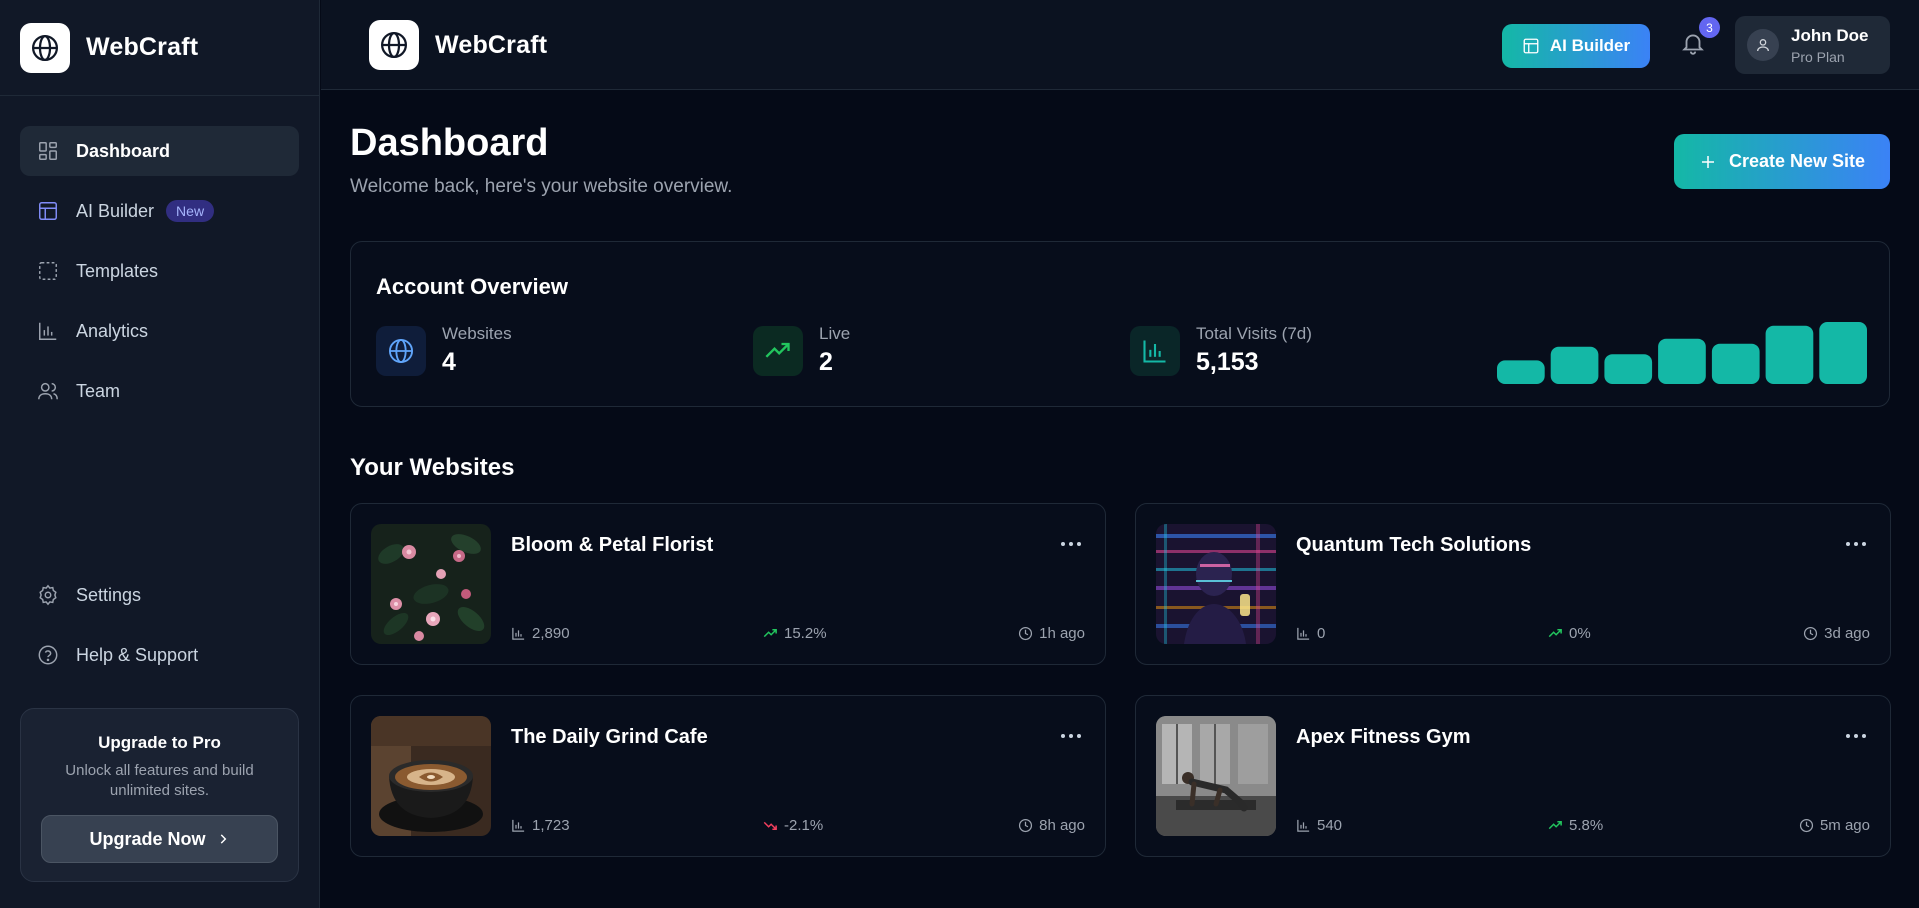 This screenshot has height=908, width=1919. Describe the element at coordinates (48, 391) in the screenshot. I see `users-icon` at that location.